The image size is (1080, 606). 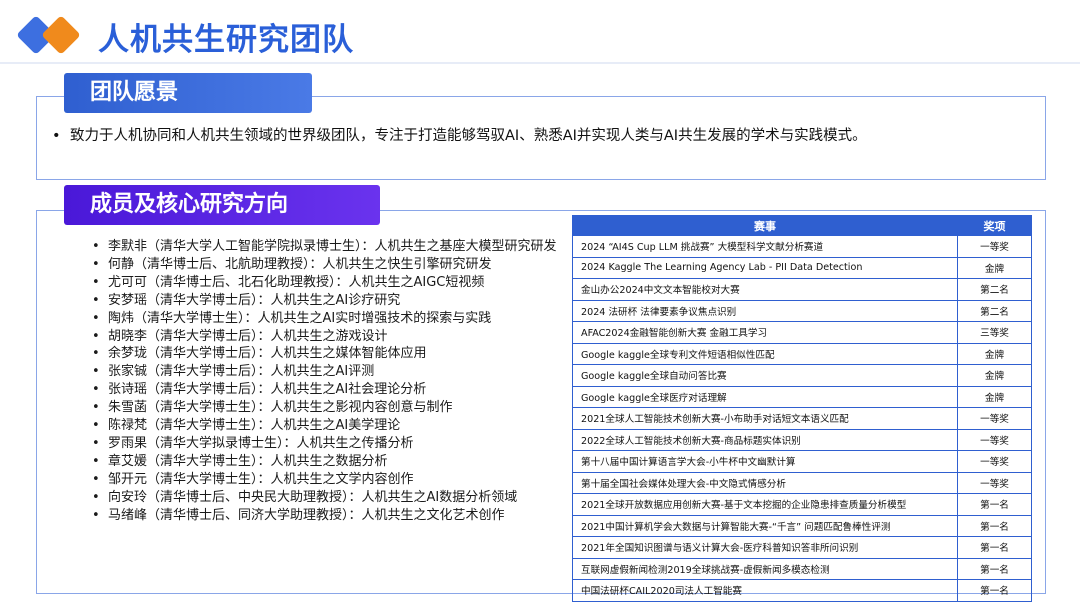 I want to click on table-row: 第十八届中国计算语言学大会-小牛杯中文幽默计算 一等奖, so click(x=802, y=461).